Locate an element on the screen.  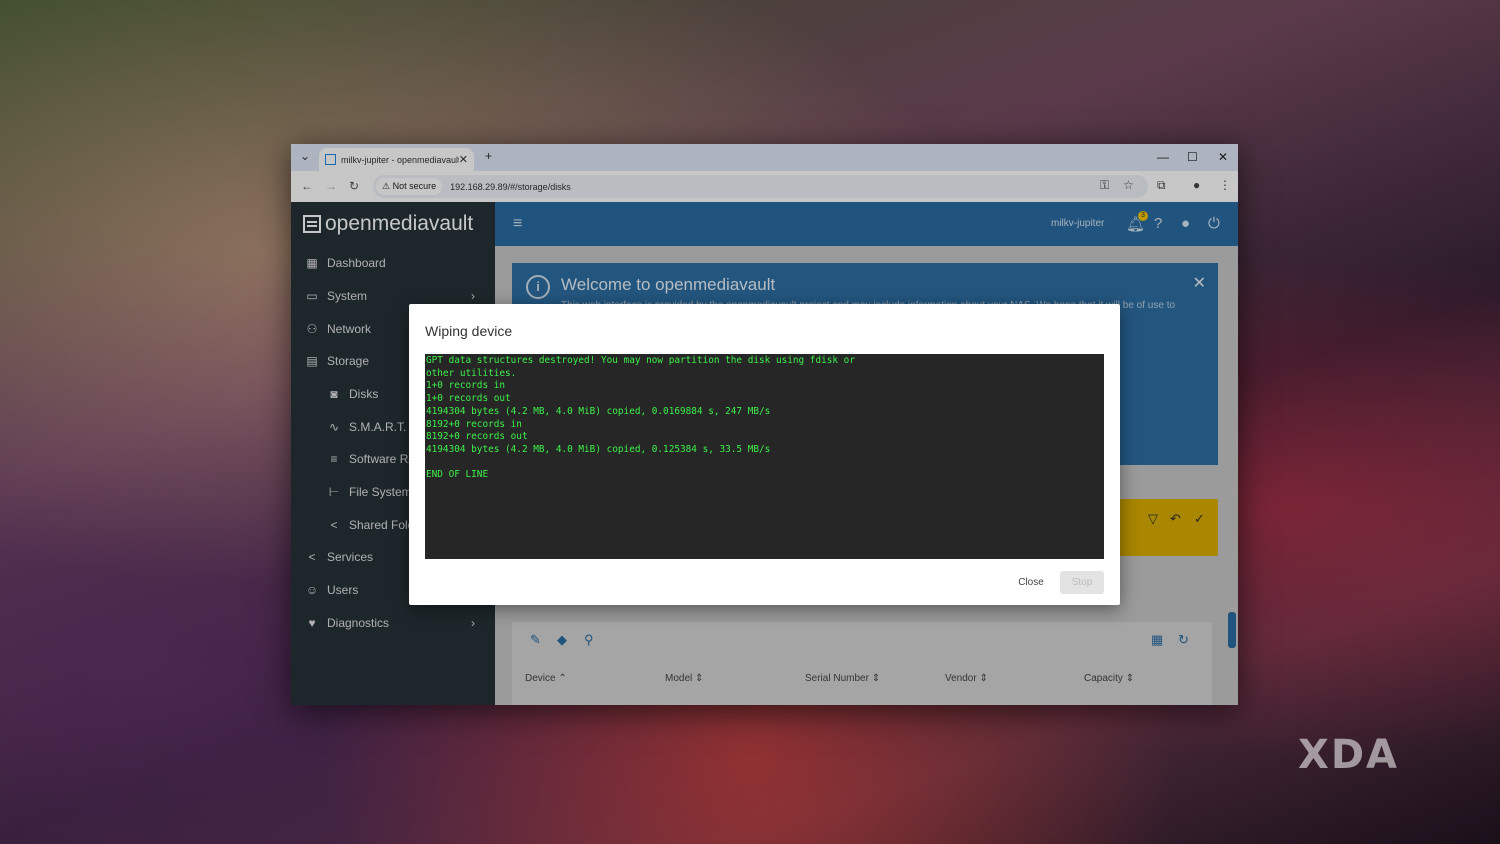
xda-watermark: XDA is located at coordinates (1348, 755).